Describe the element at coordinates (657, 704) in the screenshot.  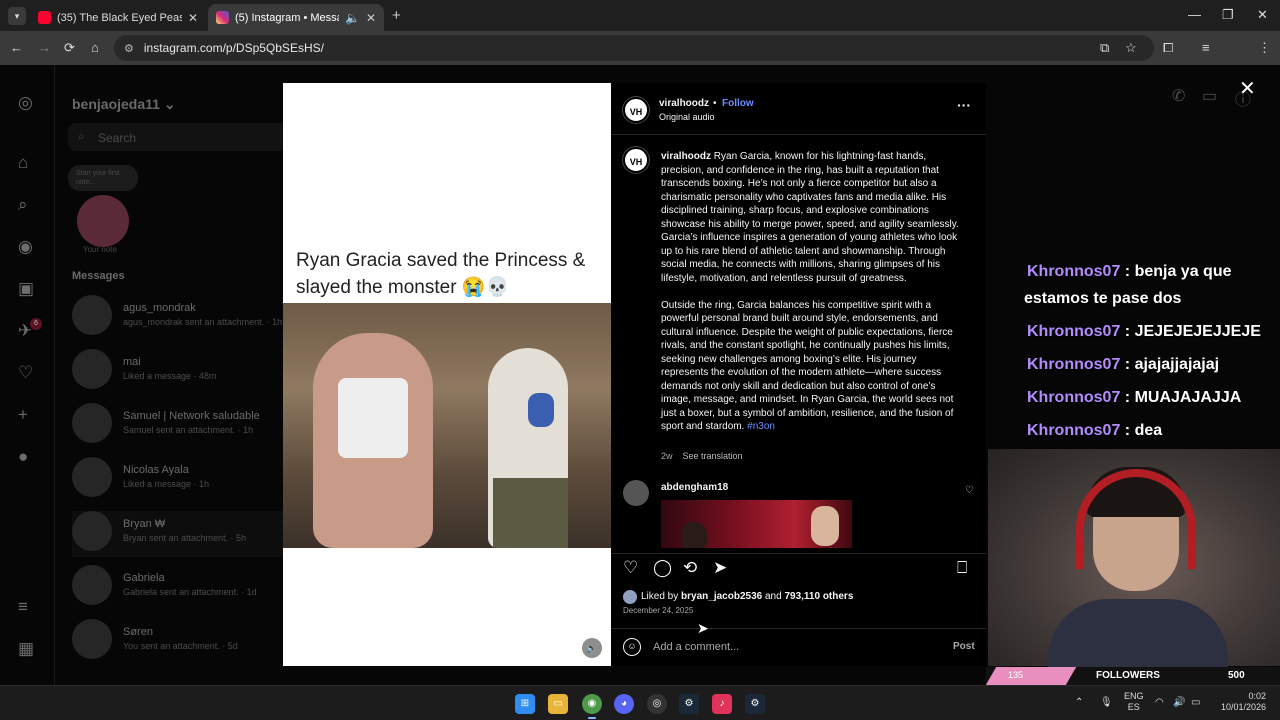
I see `obs-icon: ◎` at that location.